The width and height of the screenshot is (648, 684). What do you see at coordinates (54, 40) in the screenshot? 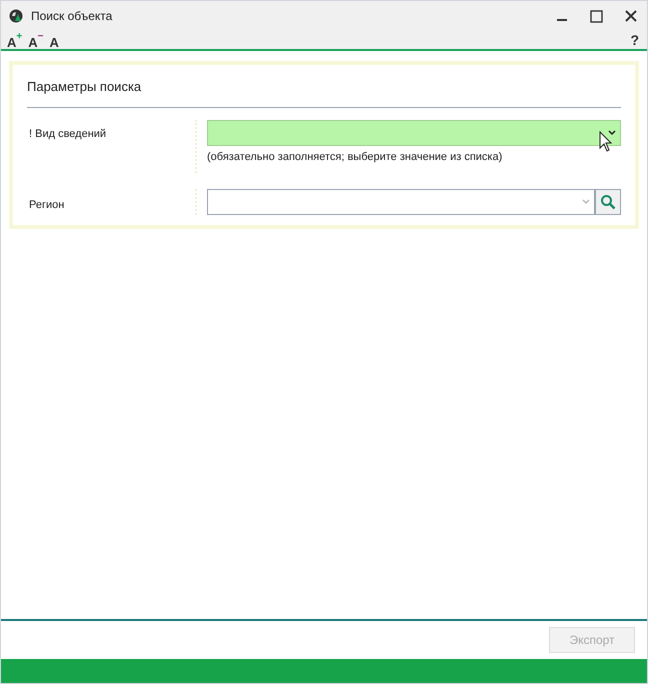
I see `font-reset-button: A` at bounding box center [54, 40].